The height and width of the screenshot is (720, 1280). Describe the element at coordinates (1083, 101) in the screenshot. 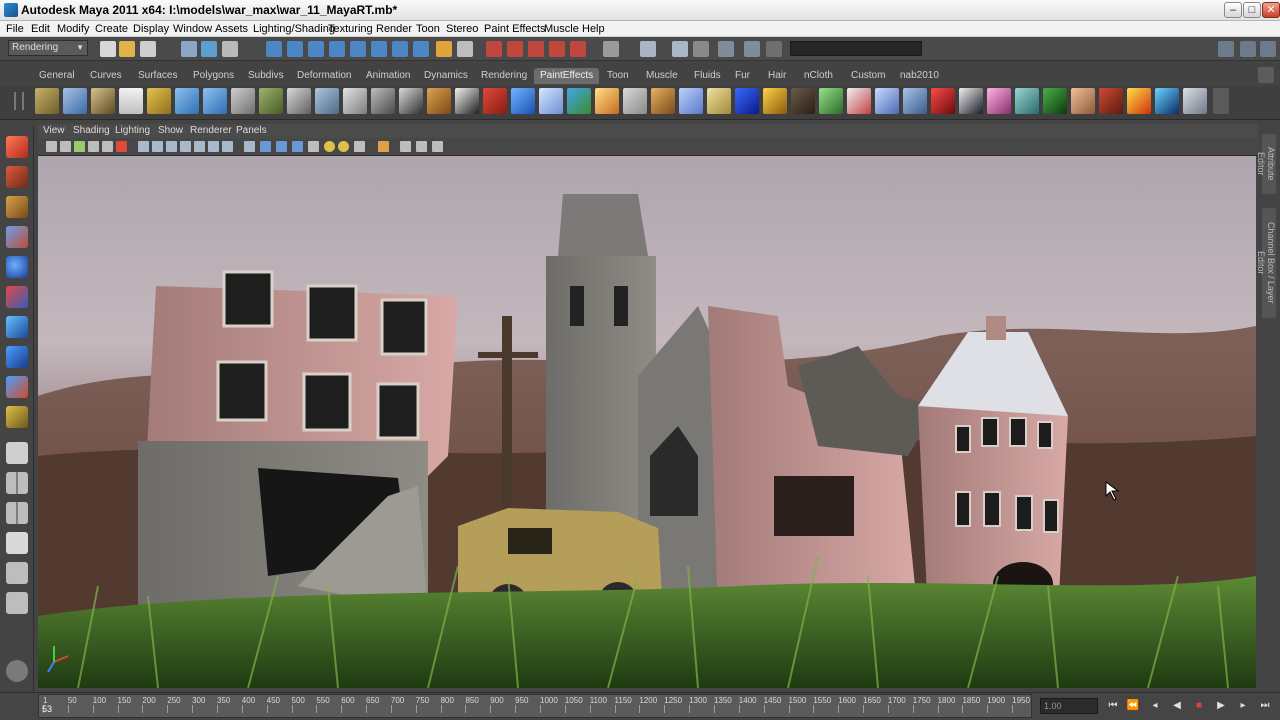

I see `brush-hand-icon` at that location.